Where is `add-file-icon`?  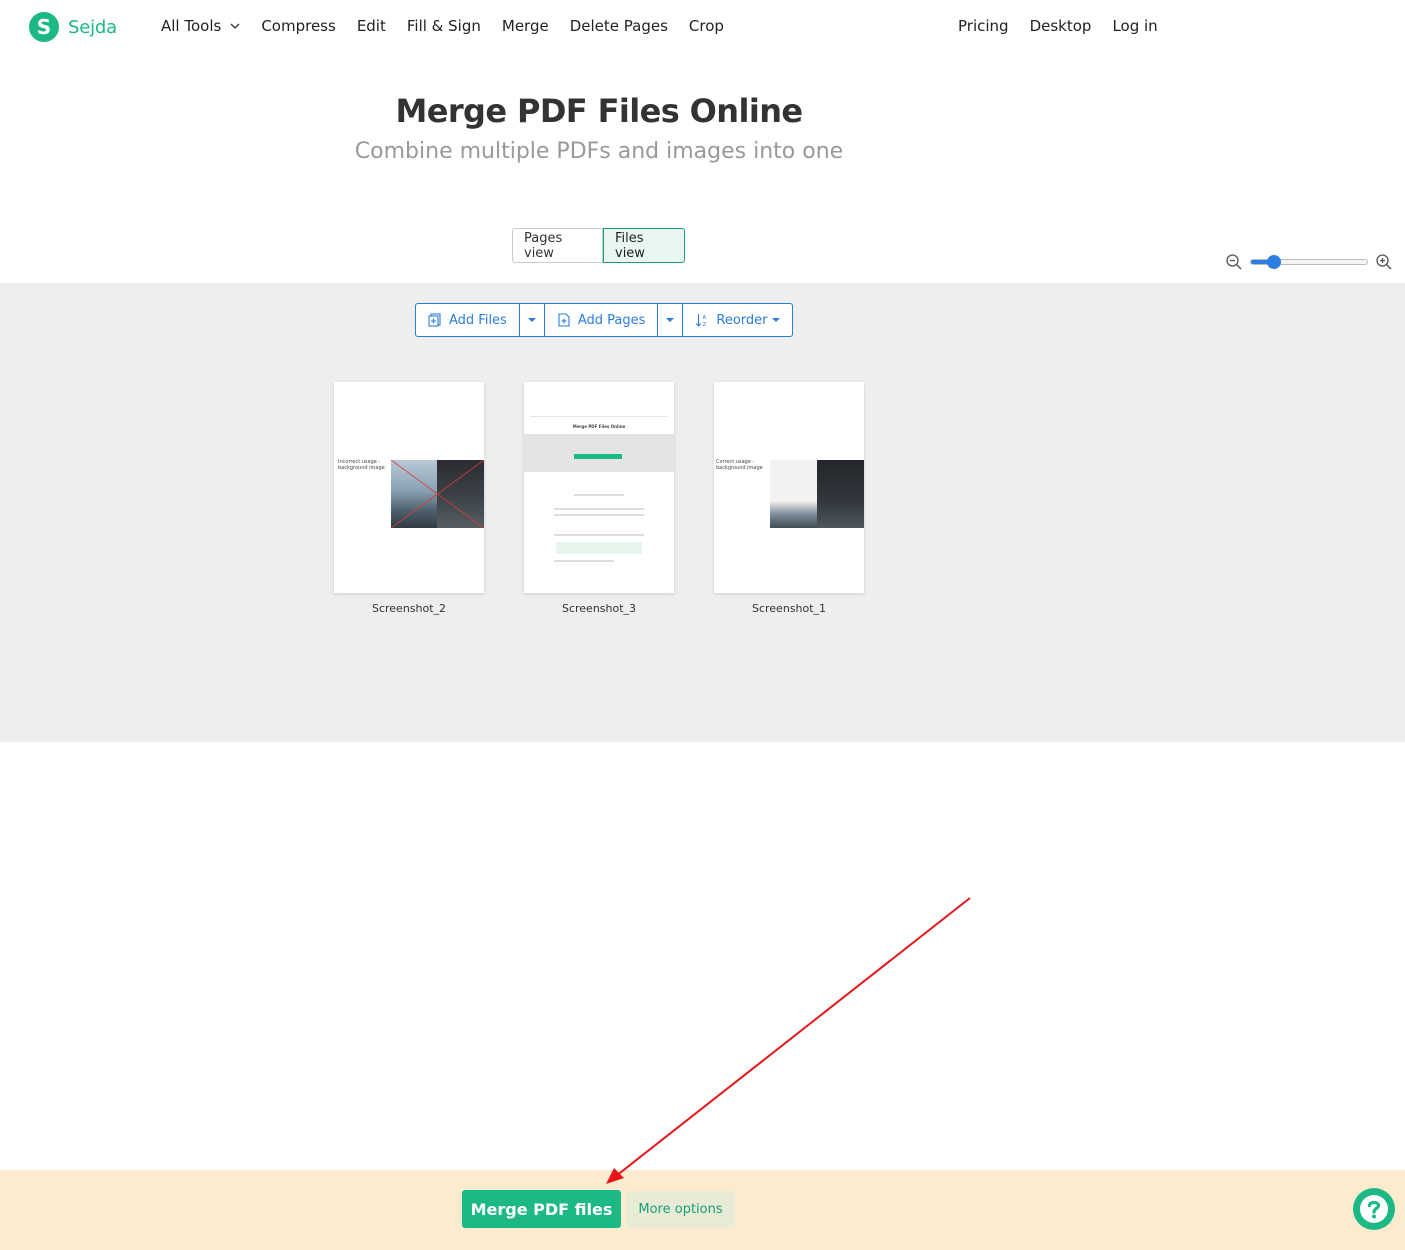 add-file-icon is located at coordinates (434, 320).